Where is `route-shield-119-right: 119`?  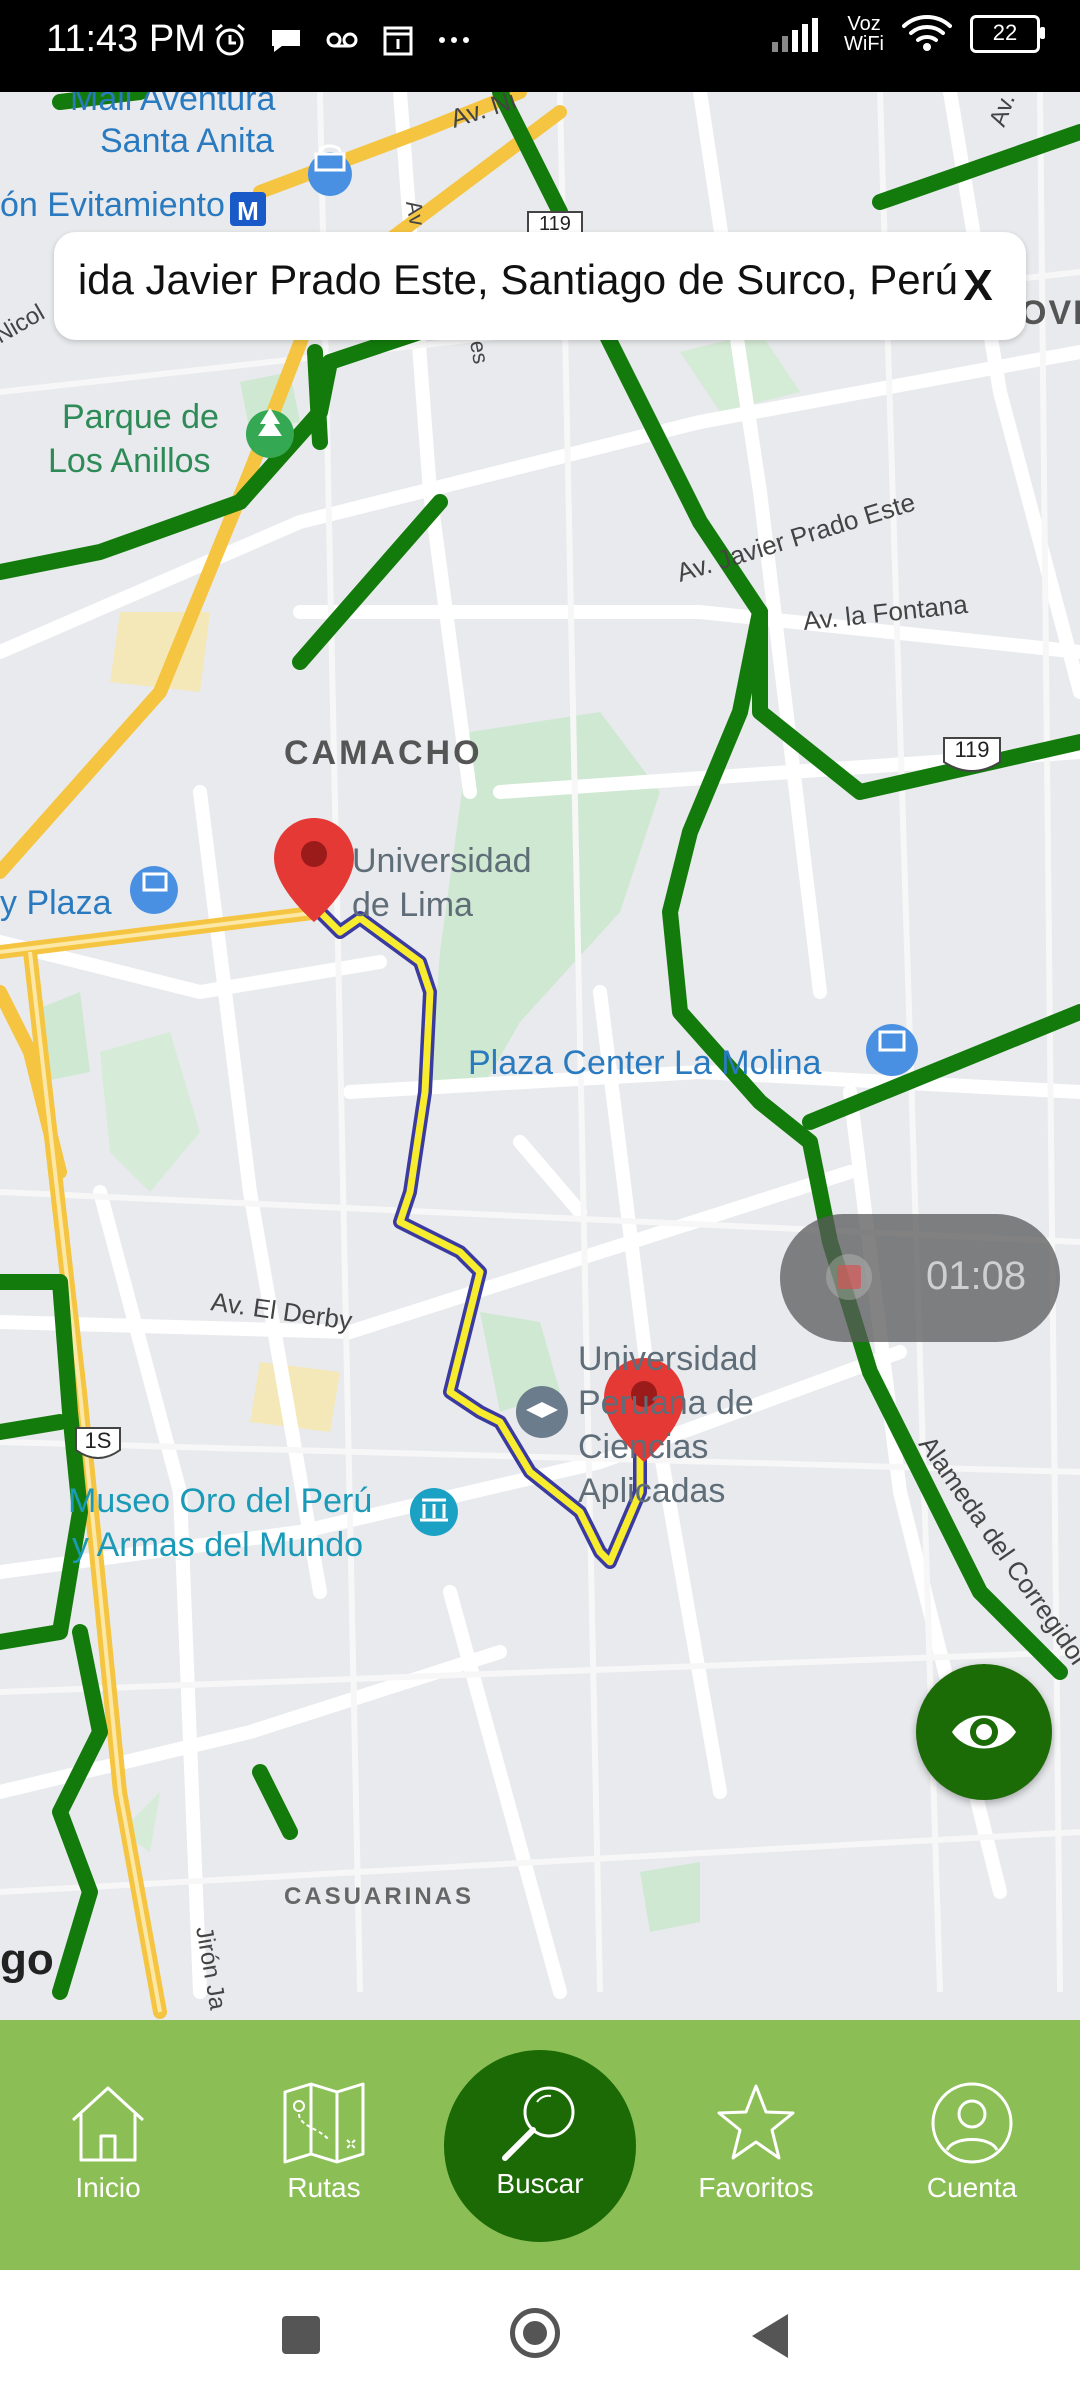
route-shield-119-right: 119 is located at coordinates (972, 754).